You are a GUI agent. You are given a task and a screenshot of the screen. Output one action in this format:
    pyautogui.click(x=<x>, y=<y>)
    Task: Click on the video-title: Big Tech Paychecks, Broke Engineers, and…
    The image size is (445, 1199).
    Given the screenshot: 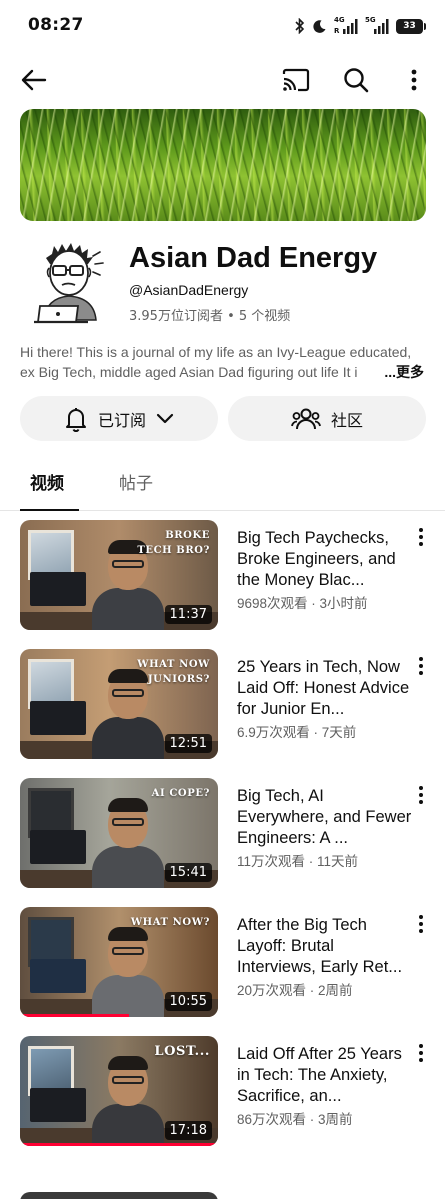 What is the action you would take?
    pyautogui.click(x=326, y=559)
    